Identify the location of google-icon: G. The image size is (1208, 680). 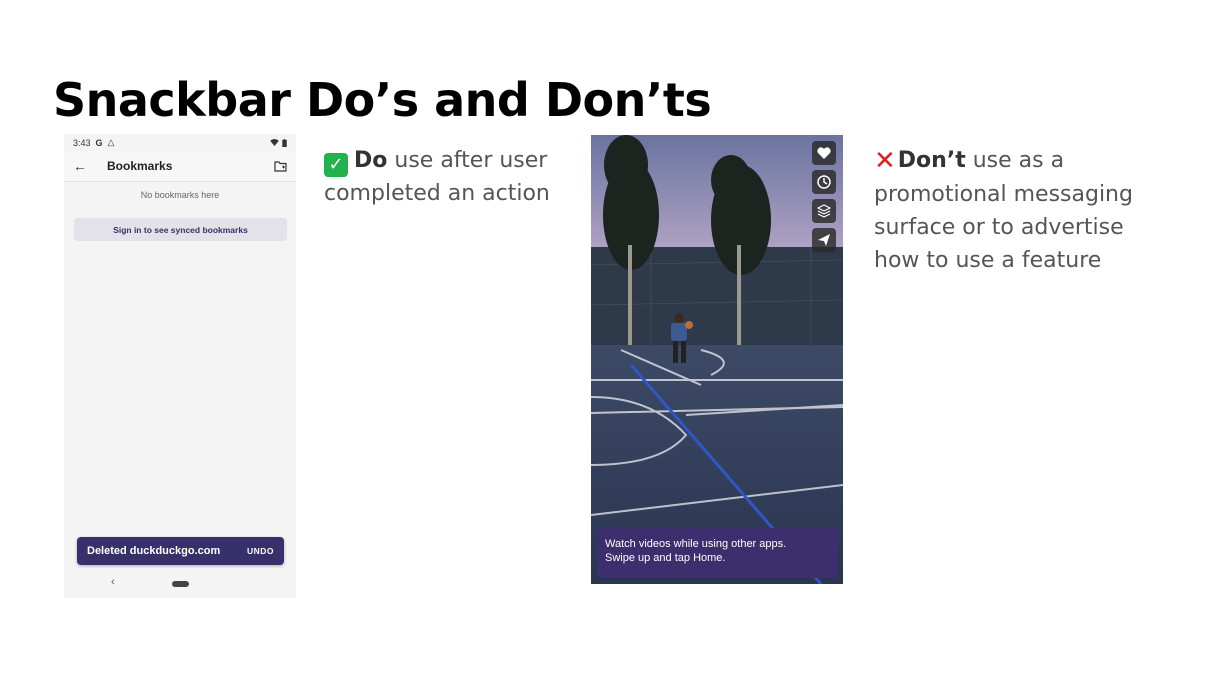
(99, 142).